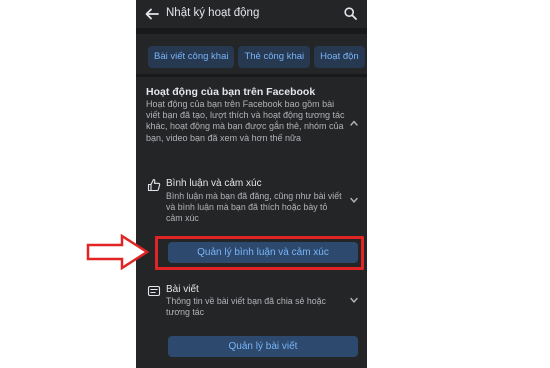 The image size is (550, 368). I want to click on thumbs-up-icon, so click(154, 185).